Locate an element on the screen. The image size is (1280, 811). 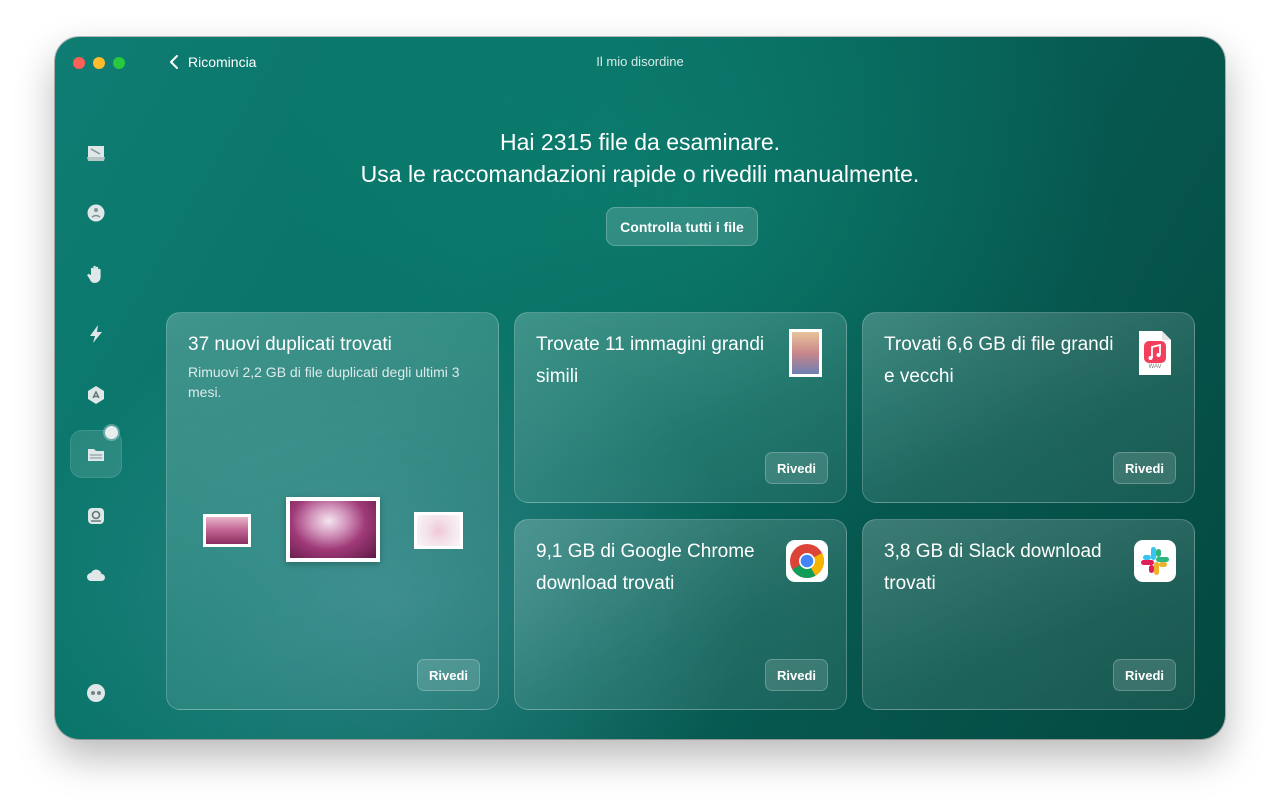
sidebar-item-privacy is located at coordinates (96, 274).